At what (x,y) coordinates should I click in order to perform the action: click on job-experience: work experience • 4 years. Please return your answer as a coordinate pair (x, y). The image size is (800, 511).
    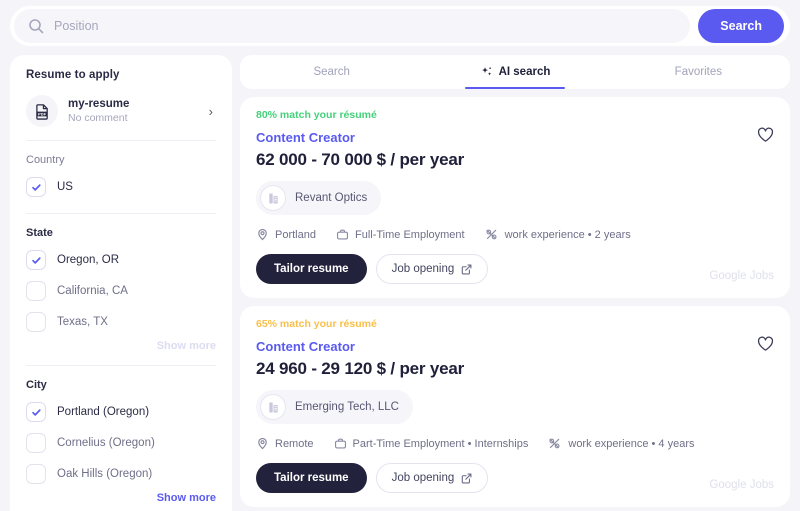
    Looking at the image, I should click on (621, 443).